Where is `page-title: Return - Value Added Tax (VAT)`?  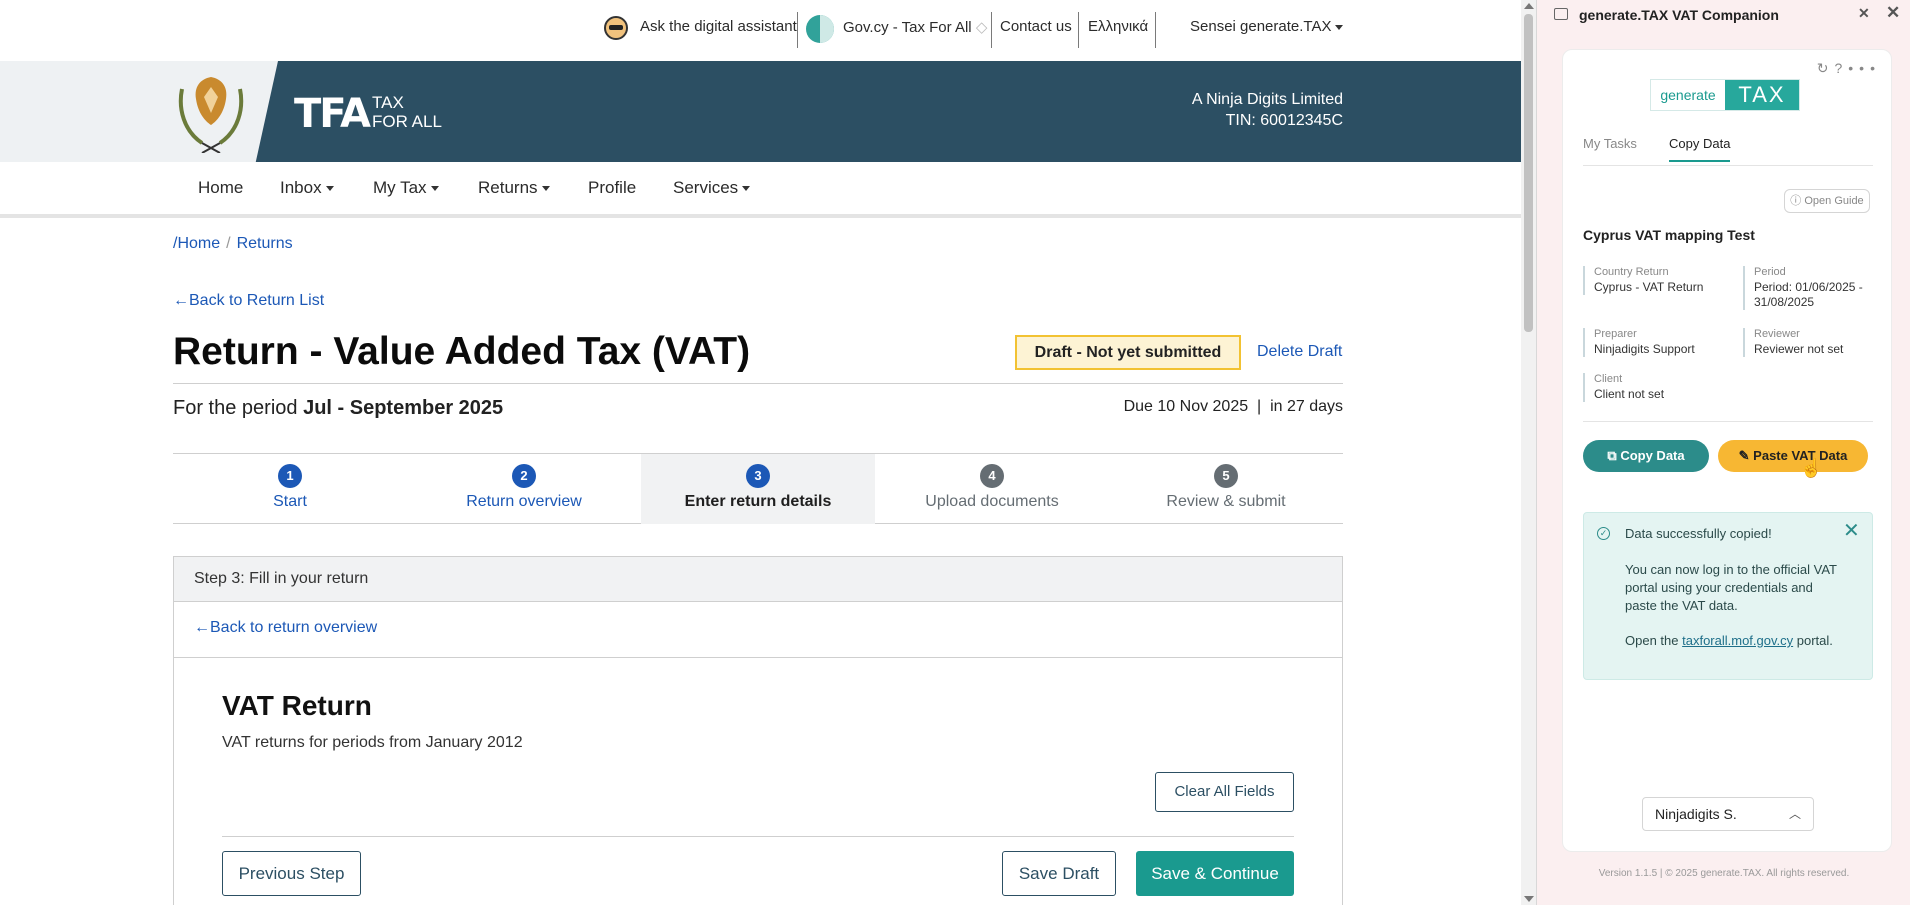 page-title: Return - Value Added Tax (VAT) is located at coordinates (462, 351).